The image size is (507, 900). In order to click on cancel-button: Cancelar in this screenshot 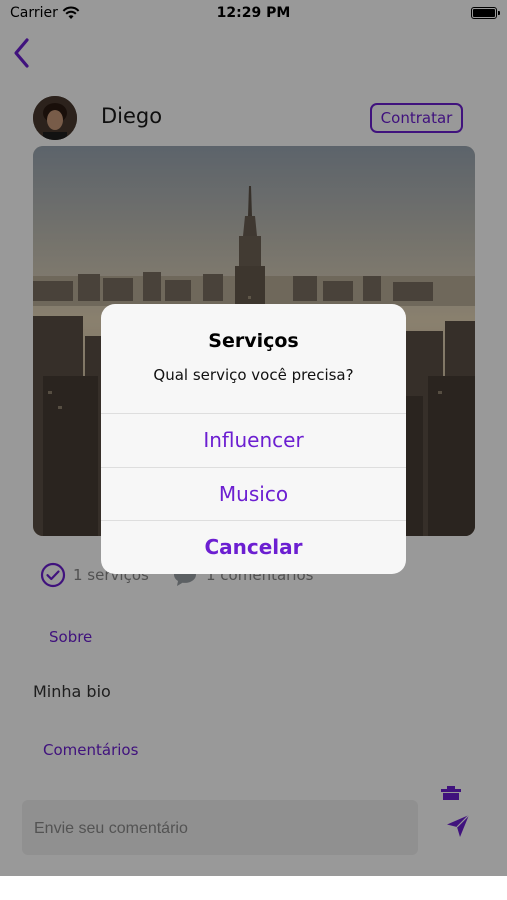, I will do `click(253, 547)`.